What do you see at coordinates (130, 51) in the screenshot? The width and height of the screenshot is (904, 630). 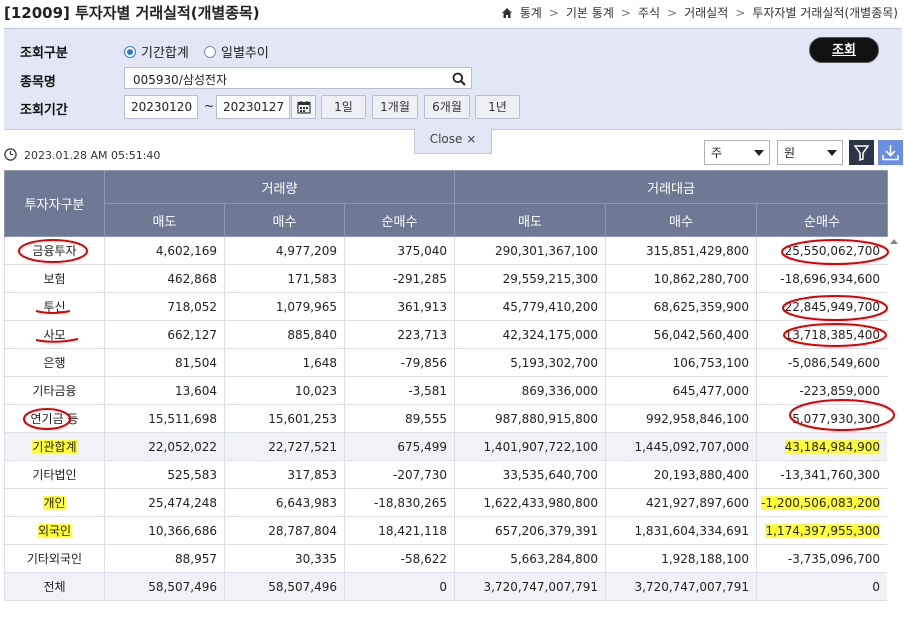 I see `radio-selected-indicator` at bounding box center [130, 51].